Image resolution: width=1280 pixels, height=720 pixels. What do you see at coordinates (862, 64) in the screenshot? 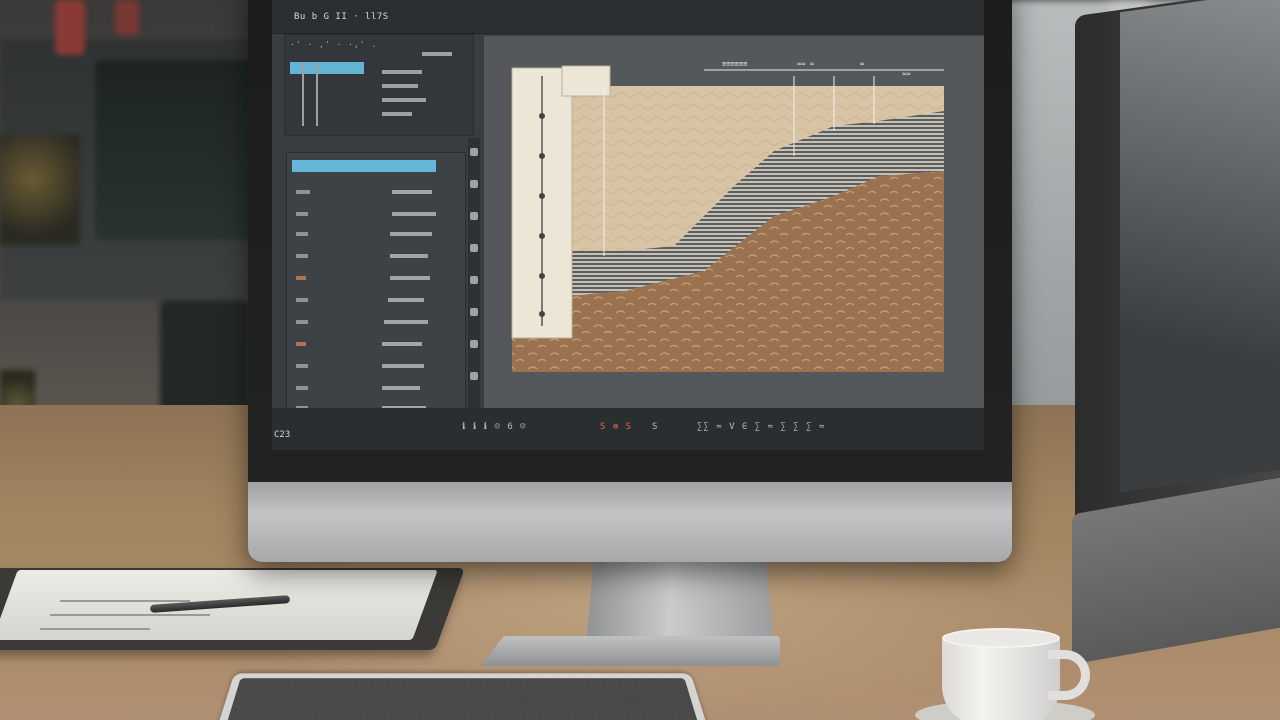
I see `dimension-label: ≈` at bounding box center [862, 64].